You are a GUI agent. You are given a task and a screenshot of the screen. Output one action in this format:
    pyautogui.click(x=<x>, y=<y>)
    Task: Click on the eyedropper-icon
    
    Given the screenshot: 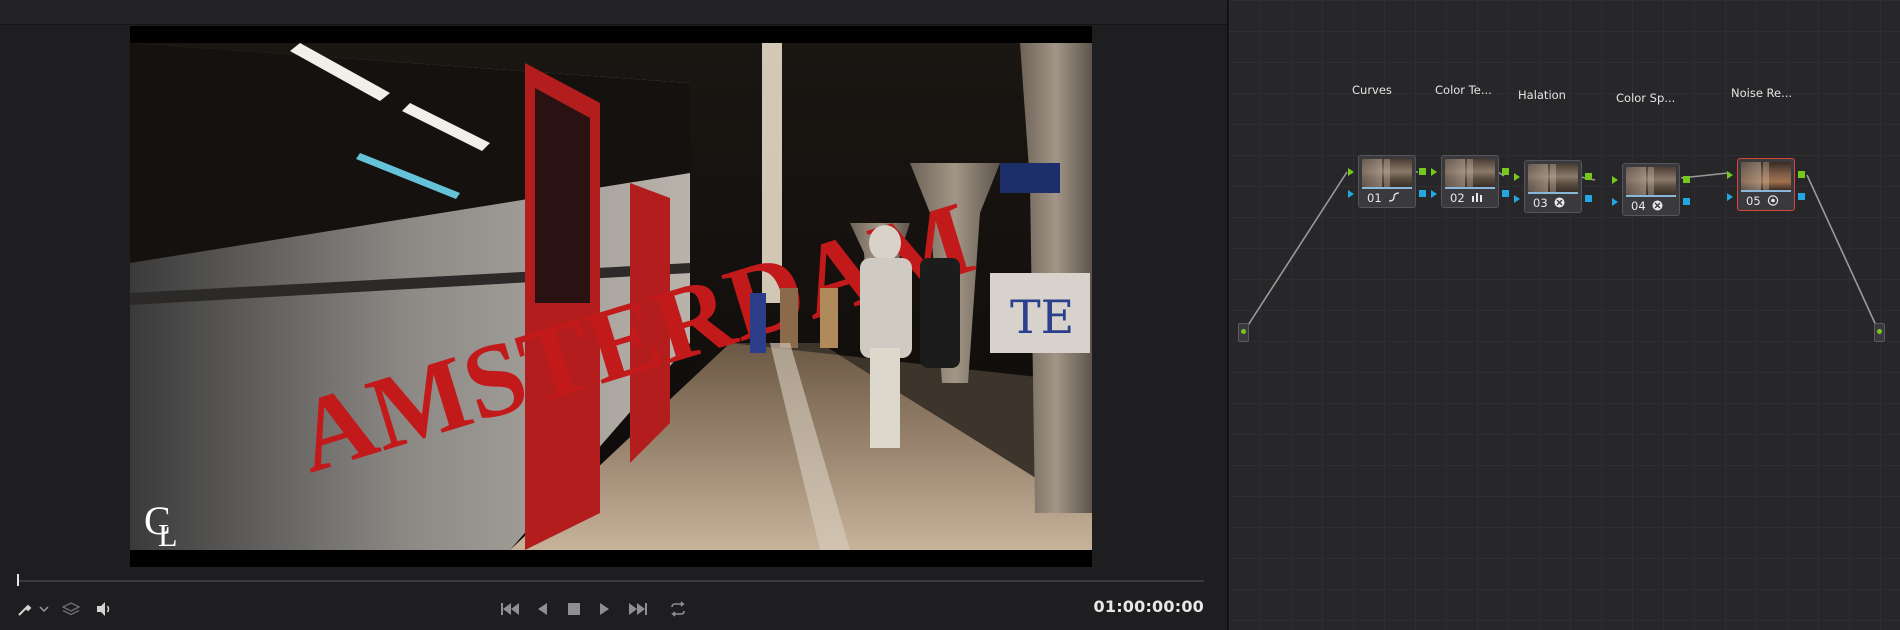 What is the action you would take?
    pyautogui.click(x=25, y=609)
    